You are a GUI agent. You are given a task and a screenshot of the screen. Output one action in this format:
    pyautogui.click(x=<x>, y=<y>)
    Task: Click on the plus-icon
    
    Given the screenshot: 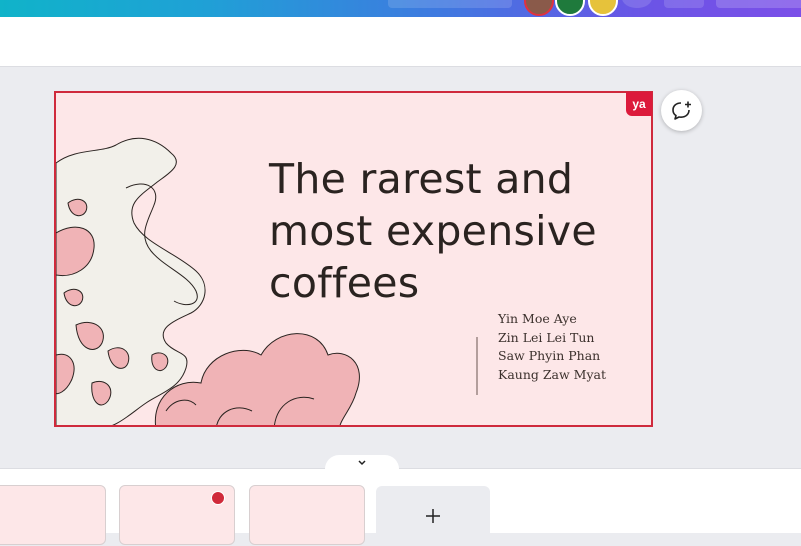 What is the action you would take?
    pyautogui.click(x=433, y=516)
    